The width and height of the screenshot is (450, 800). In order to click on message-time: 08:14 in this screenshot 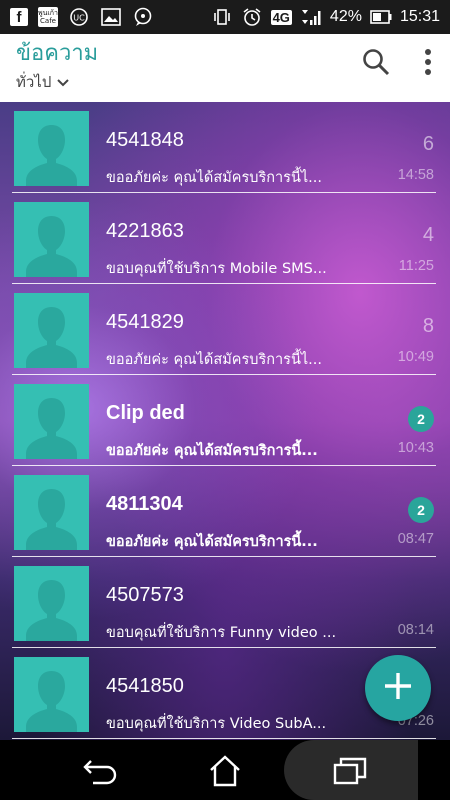, I will do `click(415, 630)`.